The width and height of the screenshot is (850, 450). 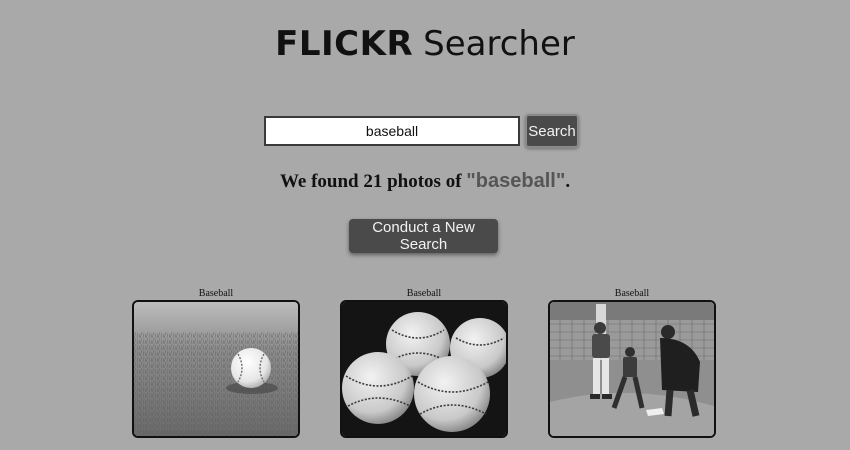 What do you see at coordinates (423, 236) in the screenshot?
I see `new-search-button: Conduct a New Search` at bounding box center [423, 236].